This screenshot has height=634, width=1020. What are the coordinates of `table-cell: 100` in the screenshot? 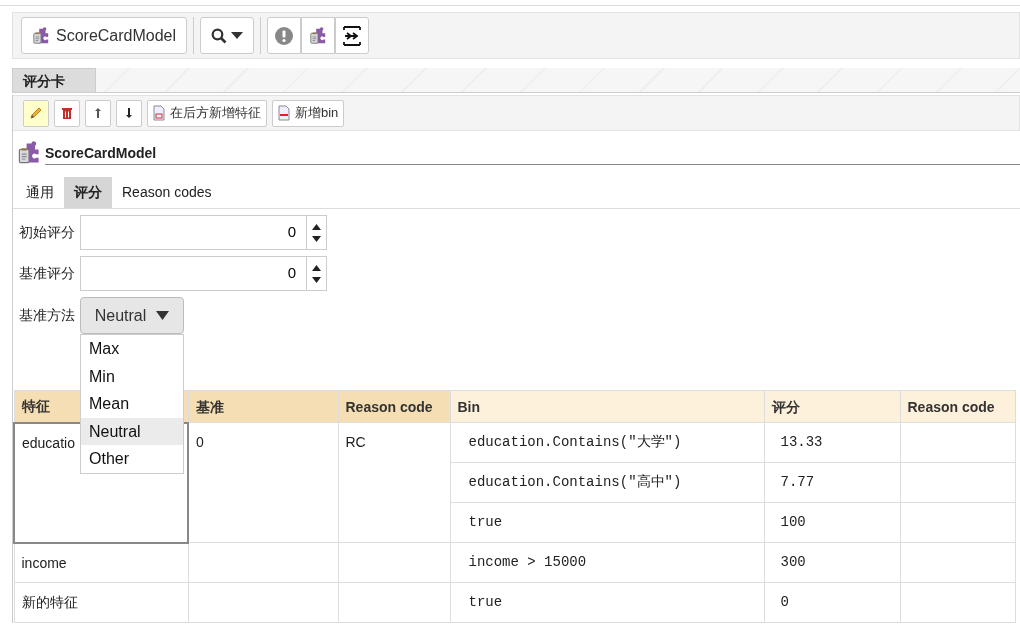 It's located at (832, 522).